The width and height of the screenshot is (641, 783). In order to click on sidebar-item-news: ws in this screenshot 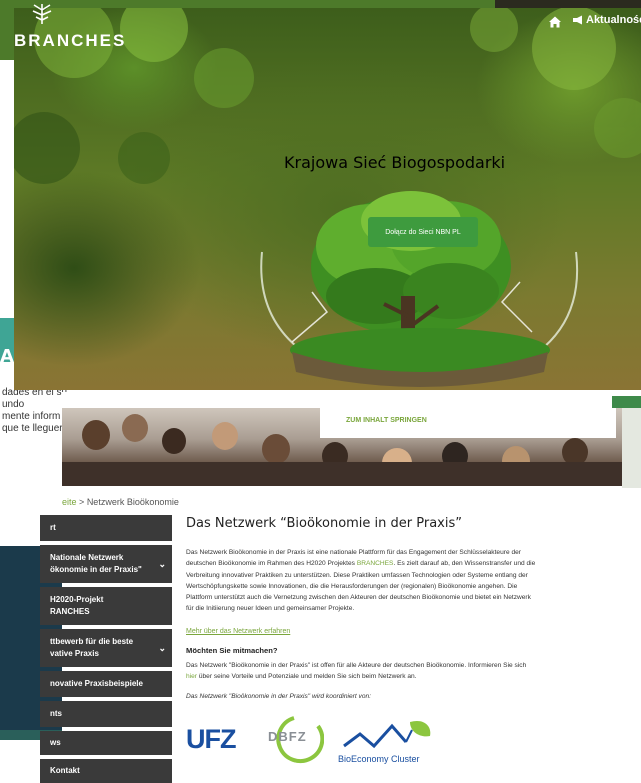, I will do `click(106, 743)`.